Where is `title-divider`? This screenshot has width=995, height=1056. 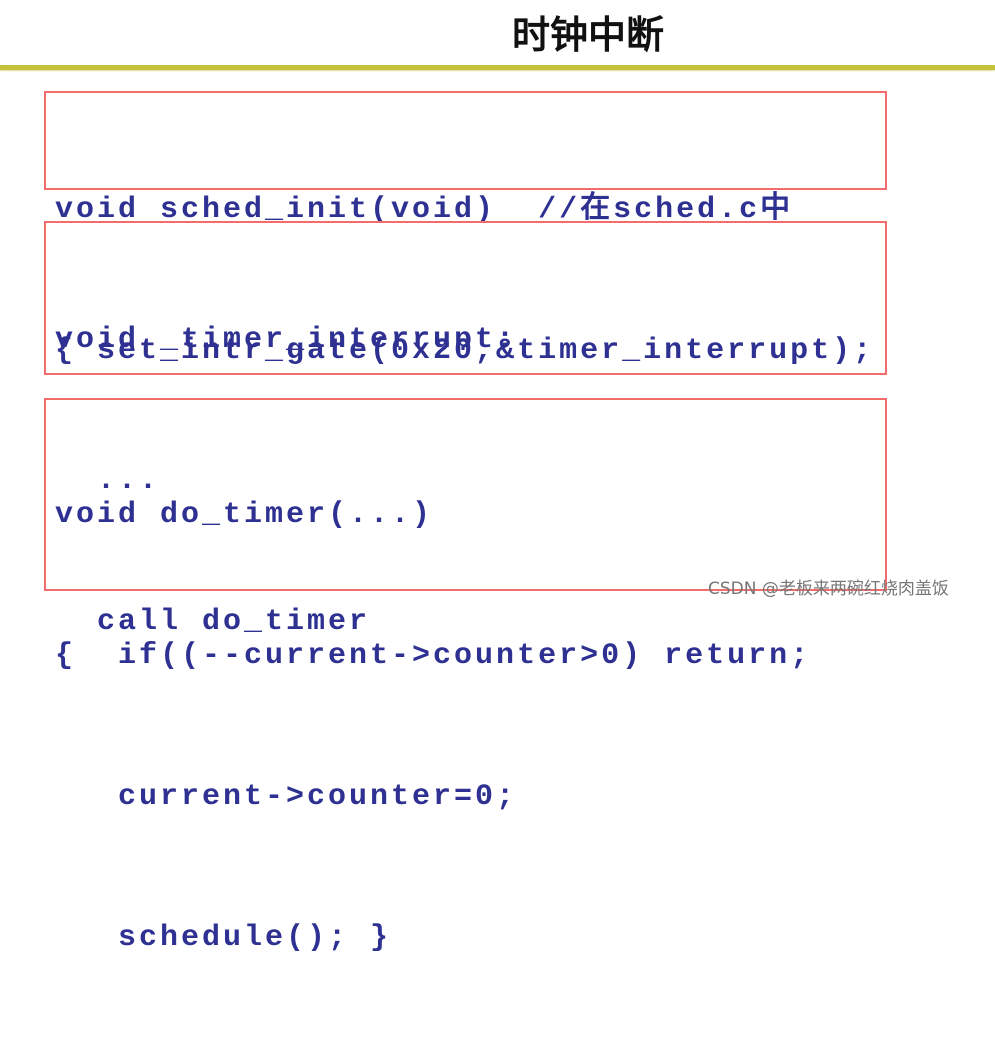 title-divider is located at coordinates (497, 67).